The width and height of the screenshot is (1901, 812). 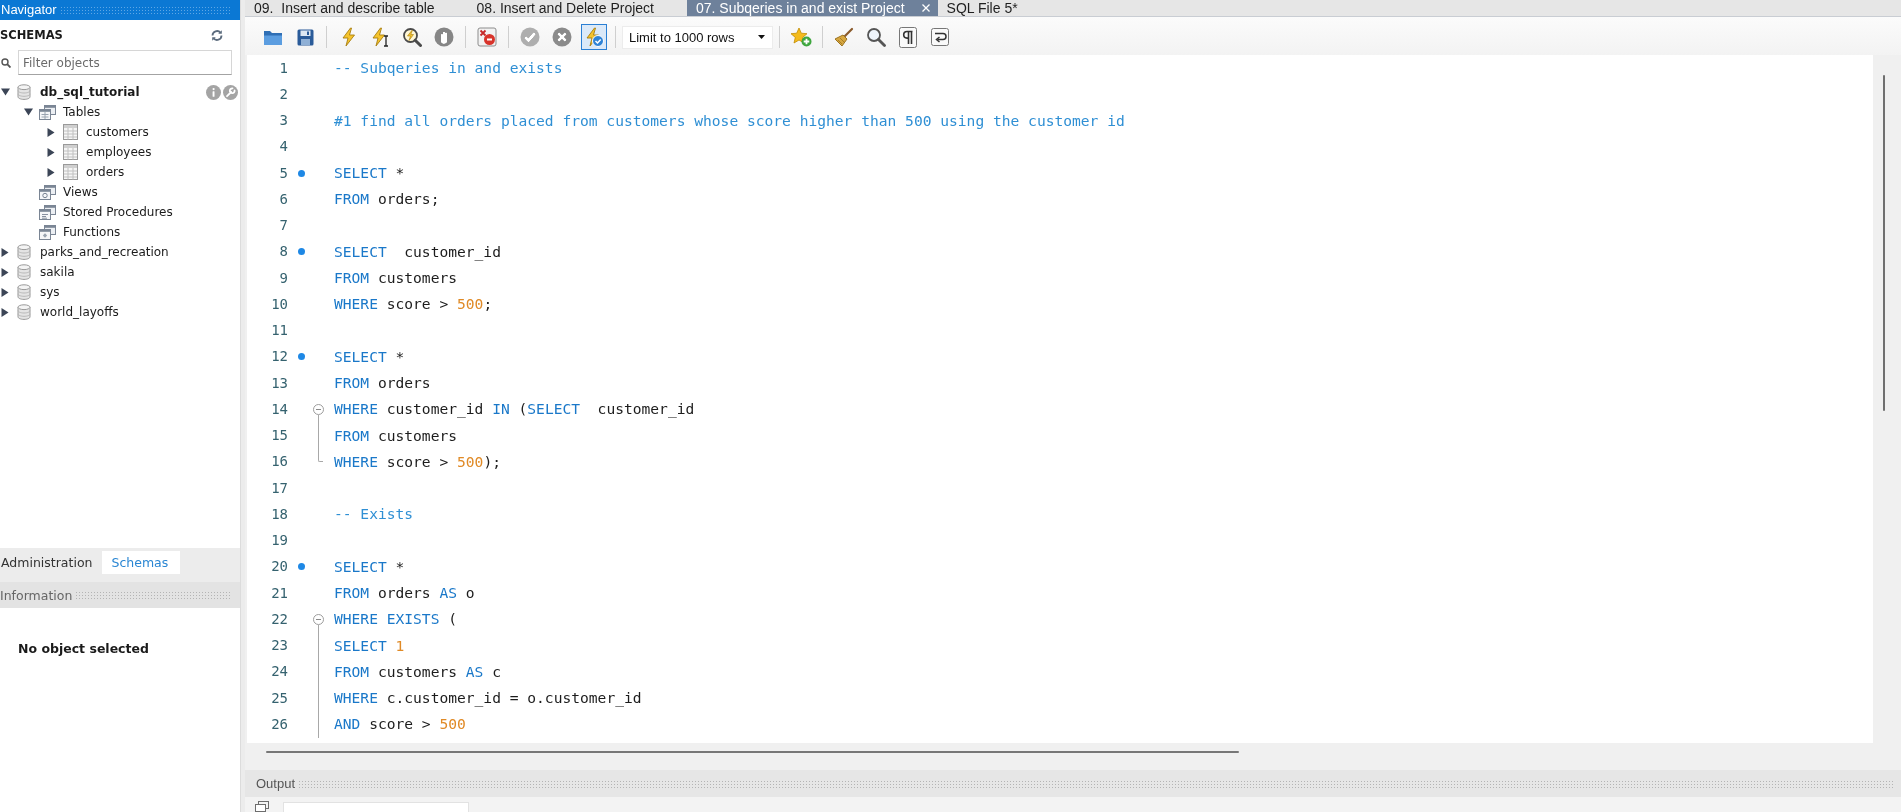 I want to click on folder-item: Tables, so click(x=82, y=112).